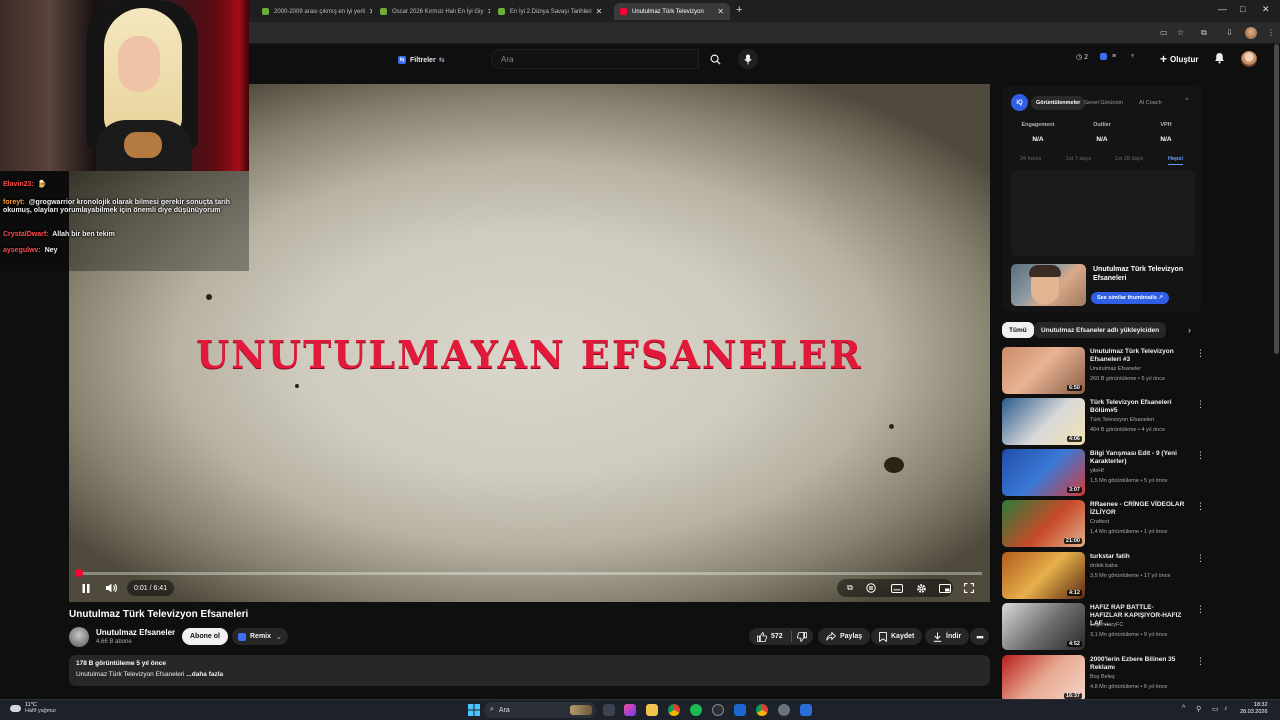 Image resolution: width=1280 pixels, height=720 pixels. I want to click on remix-button: Remix ⌄, so click(260, 636).